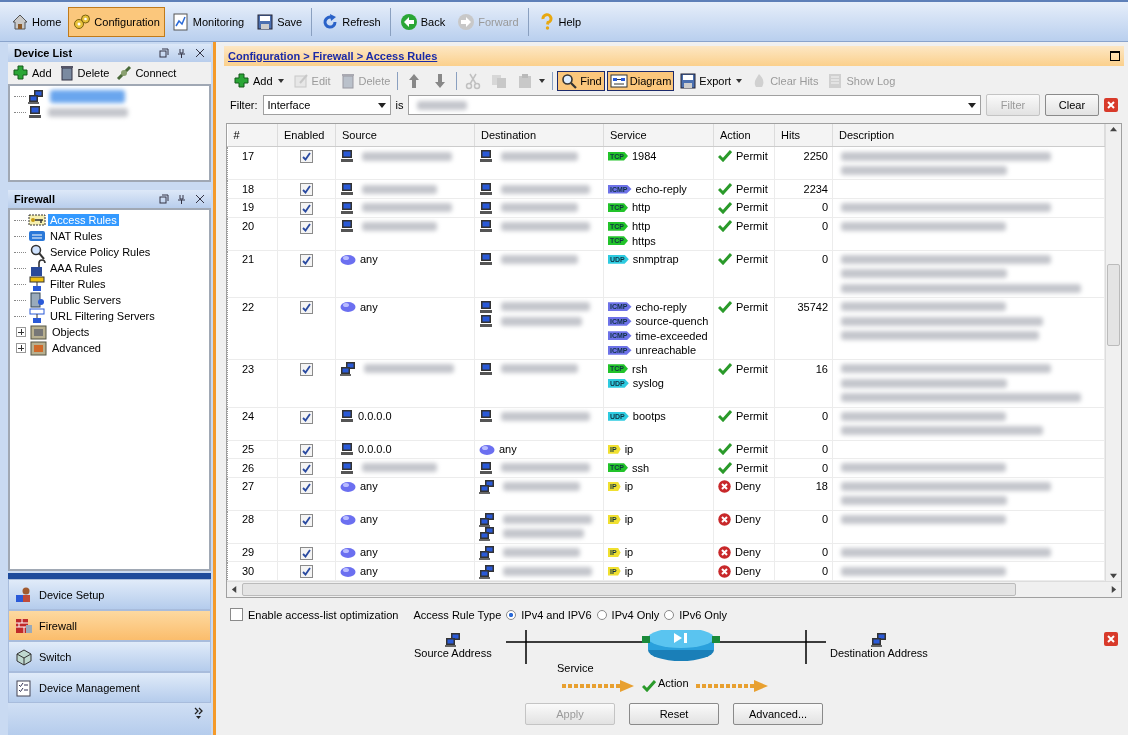 This screenshot has width=1128, height=735. Describe the element at coordinates (369, 519) in the screenshot. I see `address-text: any` at that location.